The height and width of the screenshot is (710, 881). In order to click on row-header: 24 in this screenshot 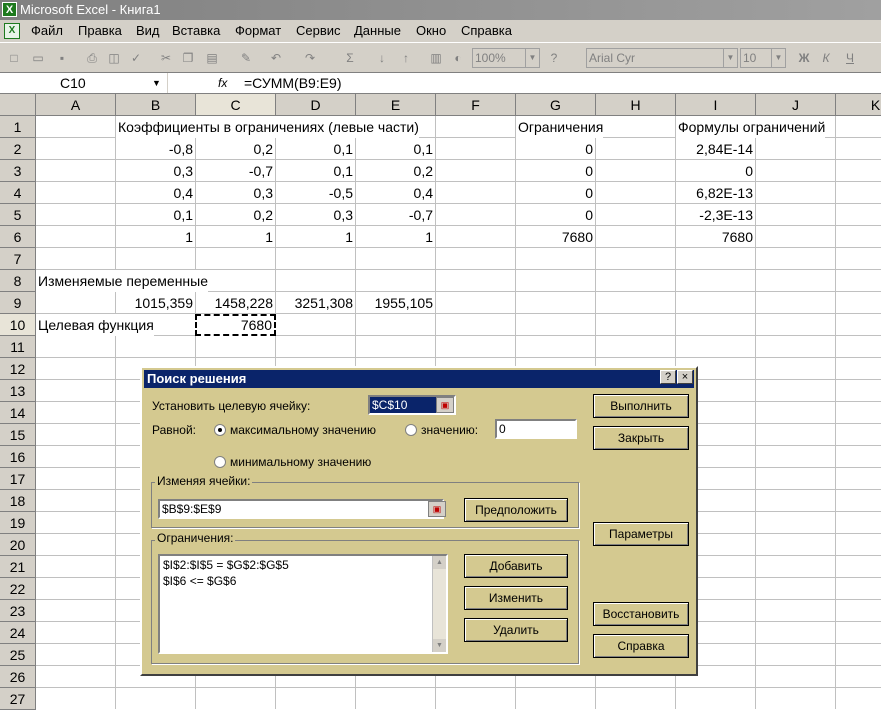, I will do `click(18, 633)`.